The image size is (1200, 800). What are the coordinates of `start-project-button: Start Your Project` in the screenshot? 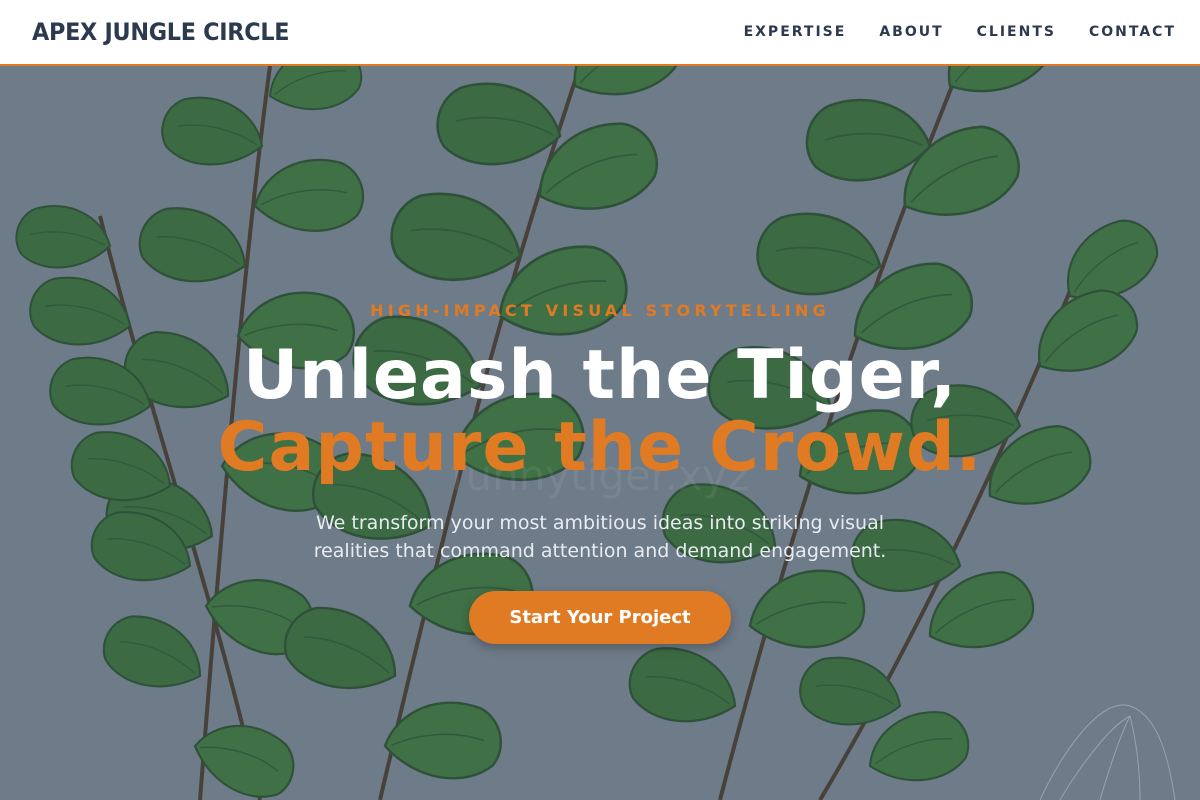 It's located at (600, 617).